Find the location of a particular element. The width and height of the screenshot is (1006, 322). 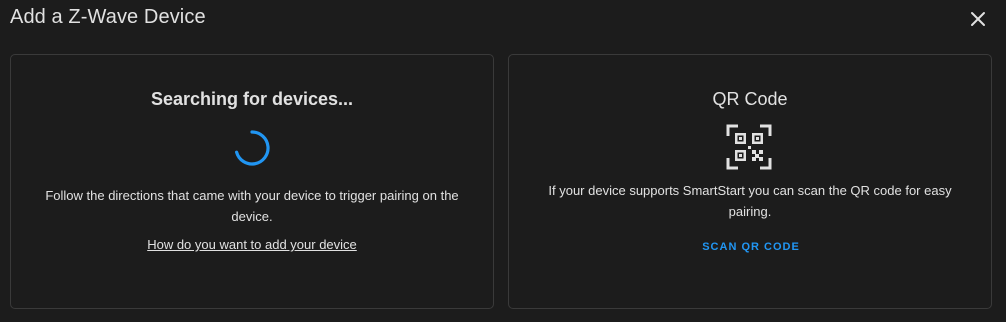

close-icon is located at coordinates (978, 19).